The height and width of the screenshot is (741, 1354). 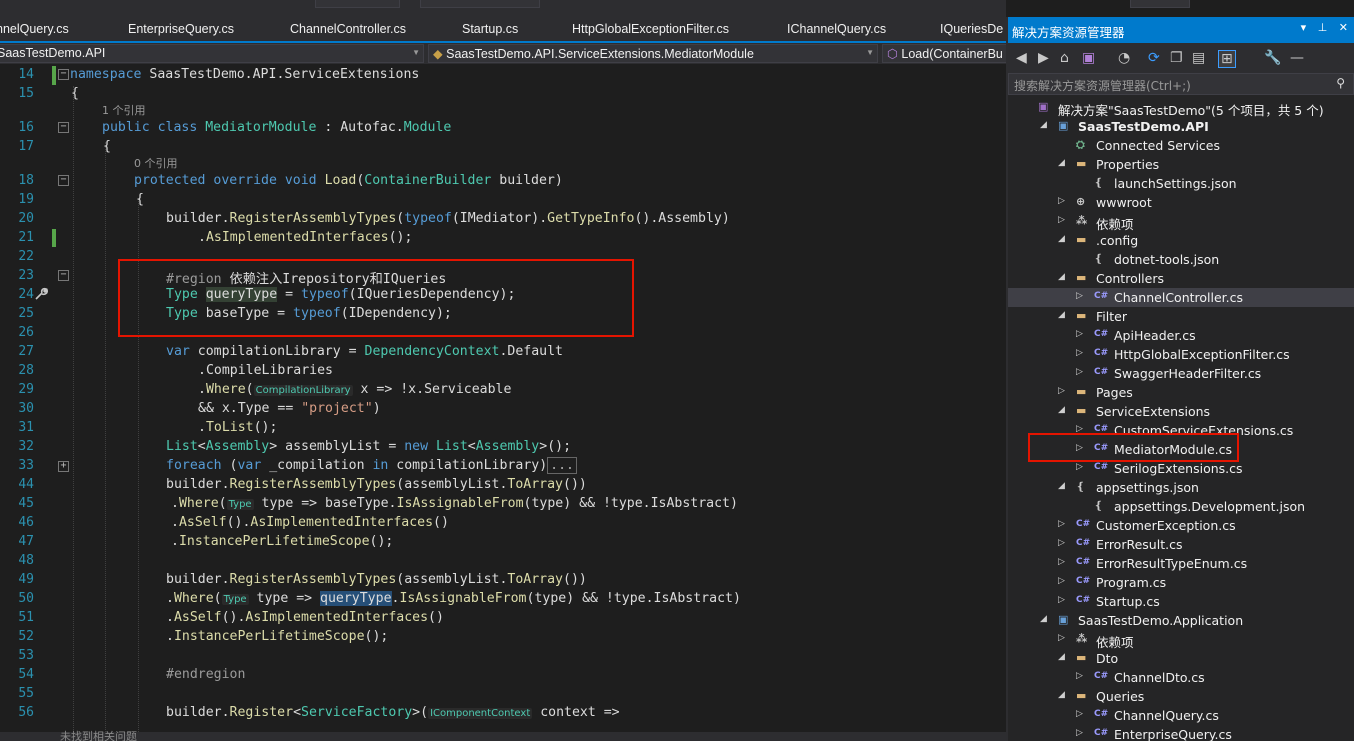 What do you see at coordinates (1181, 582) in the screenshot?
I see `tree-item: ▷ C# Program.cs` at bounding box center [1181, 582].